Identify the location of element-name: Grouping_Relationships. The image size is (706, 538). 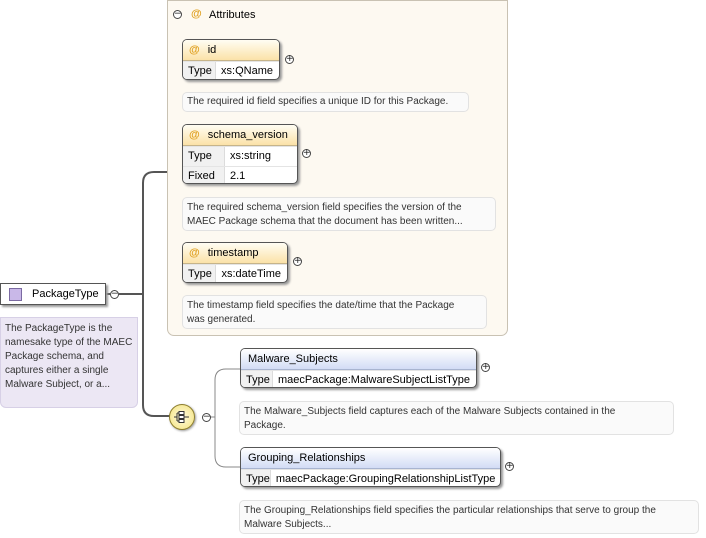
(370, 458).